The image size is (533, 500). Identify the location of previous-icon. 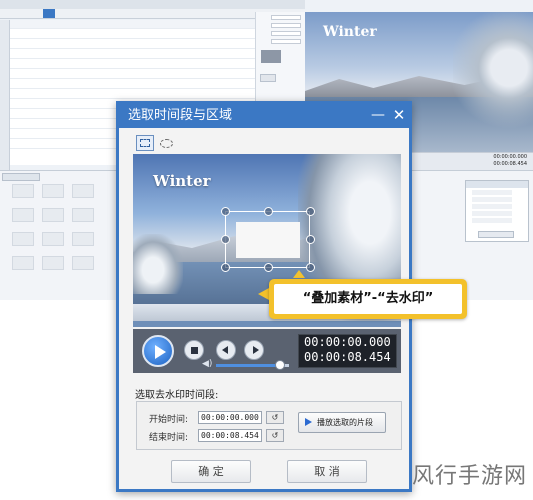
(226, 350).